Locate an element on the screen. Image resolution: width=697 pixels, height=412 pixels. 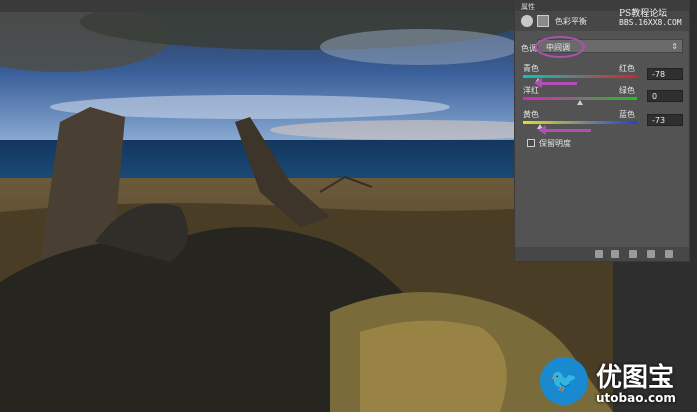
magenta-green-value-field: 0 is located at coordinates (665, 96).